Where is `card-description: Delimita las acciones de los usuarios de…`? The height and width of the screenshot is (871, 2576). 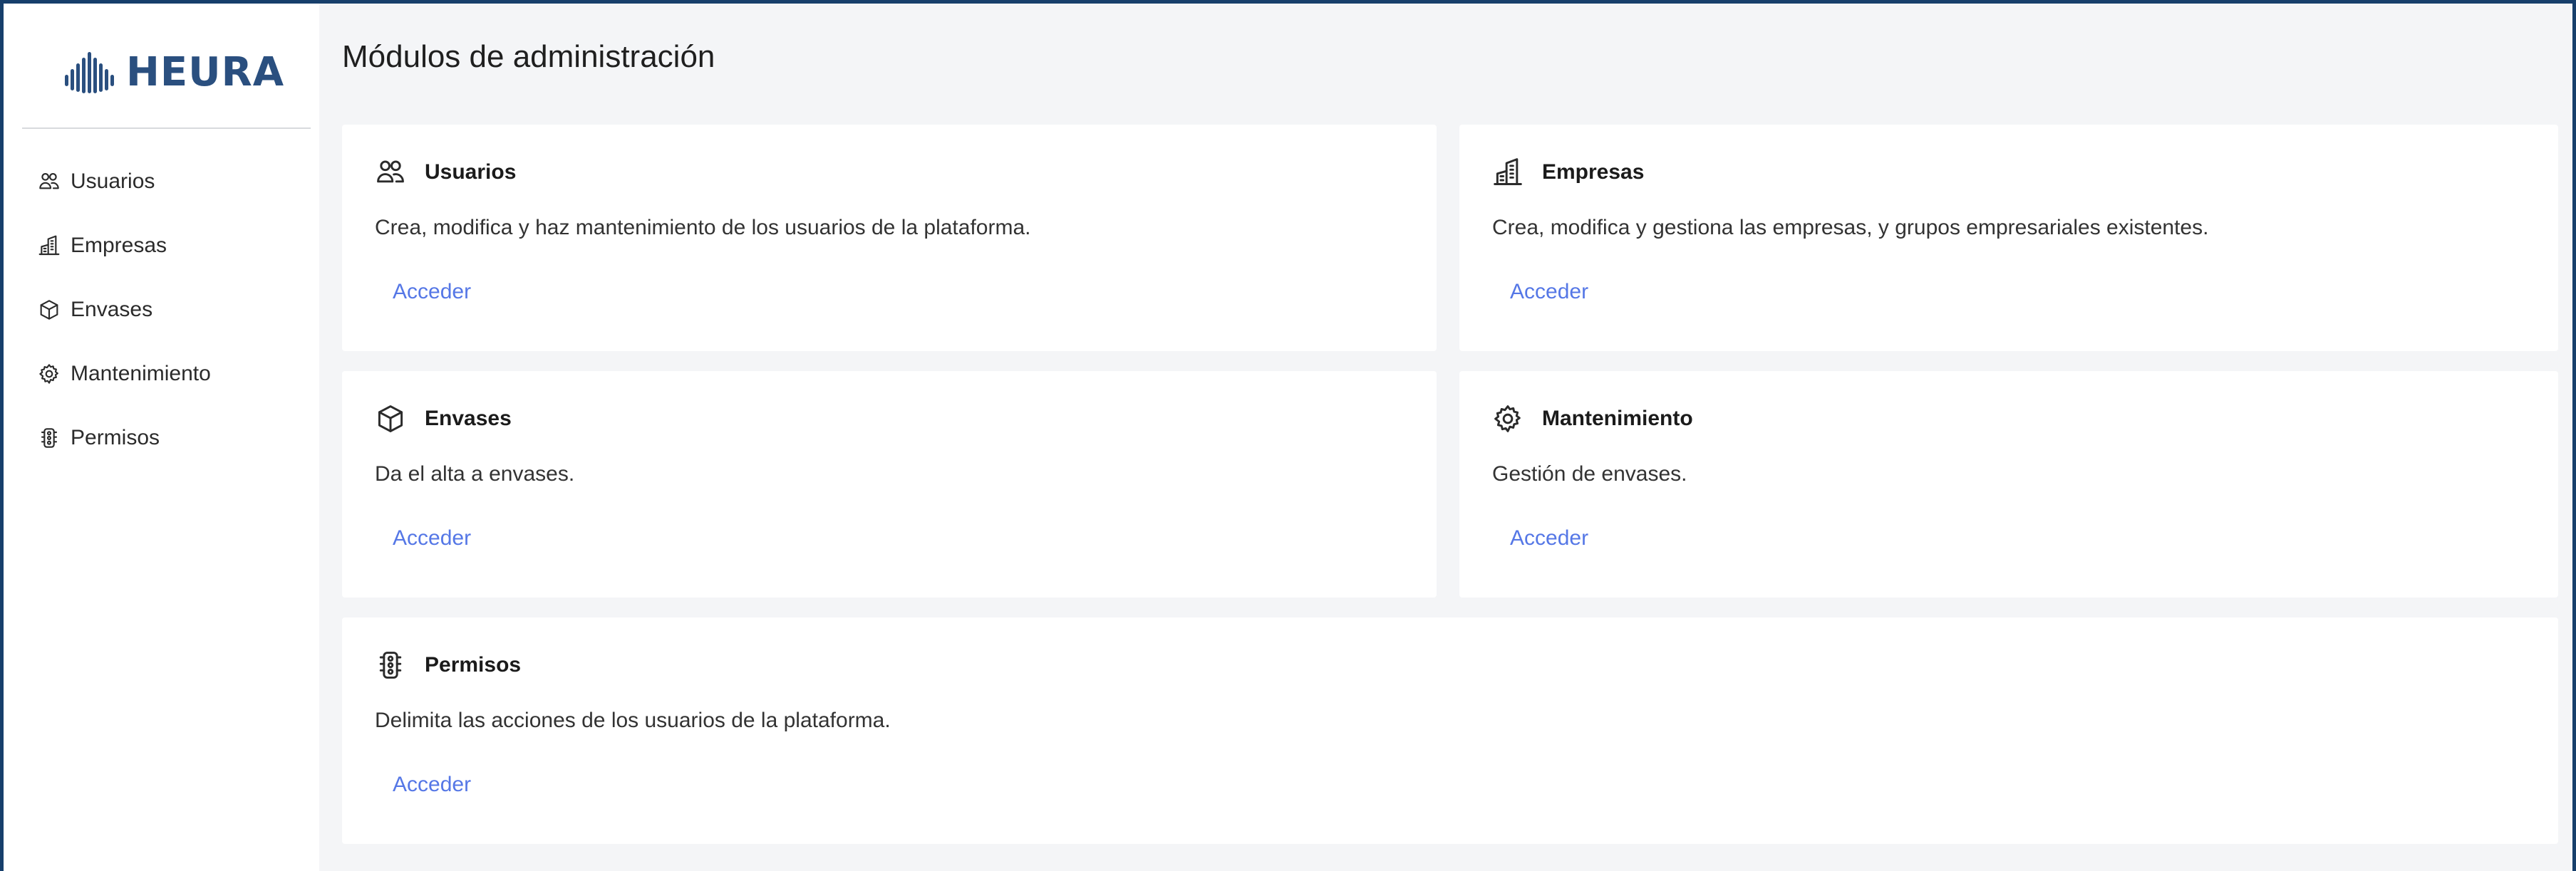 card-description: Delimita las acciones de los usuarios de… is located at coordinates (633, 720).